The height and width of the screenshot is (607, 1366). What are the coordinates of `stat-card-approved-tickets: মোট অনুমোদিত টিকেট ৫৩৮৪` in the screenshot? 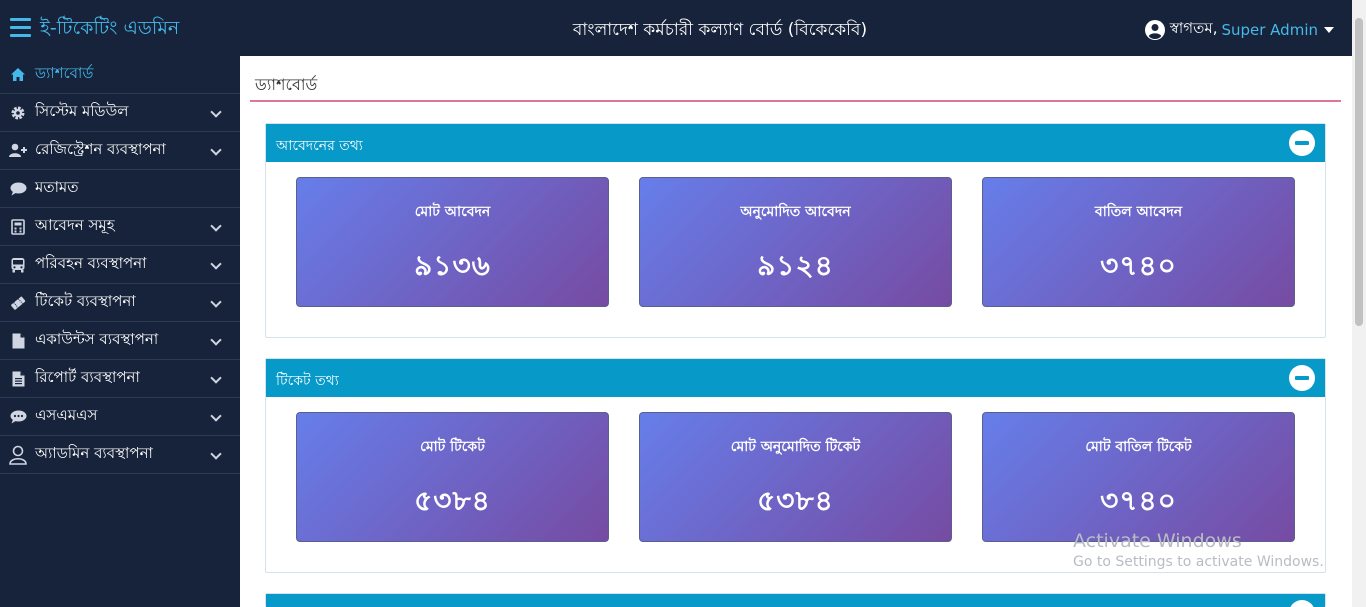 It's located at (795, 477).